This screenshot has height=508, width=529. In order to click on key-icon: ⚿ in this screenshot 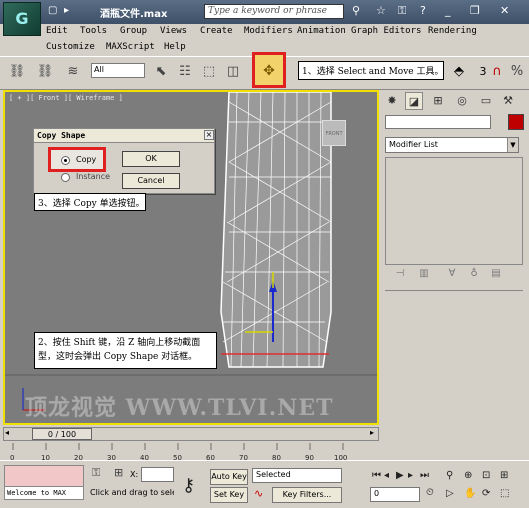, I will do `click(402, 11)`.